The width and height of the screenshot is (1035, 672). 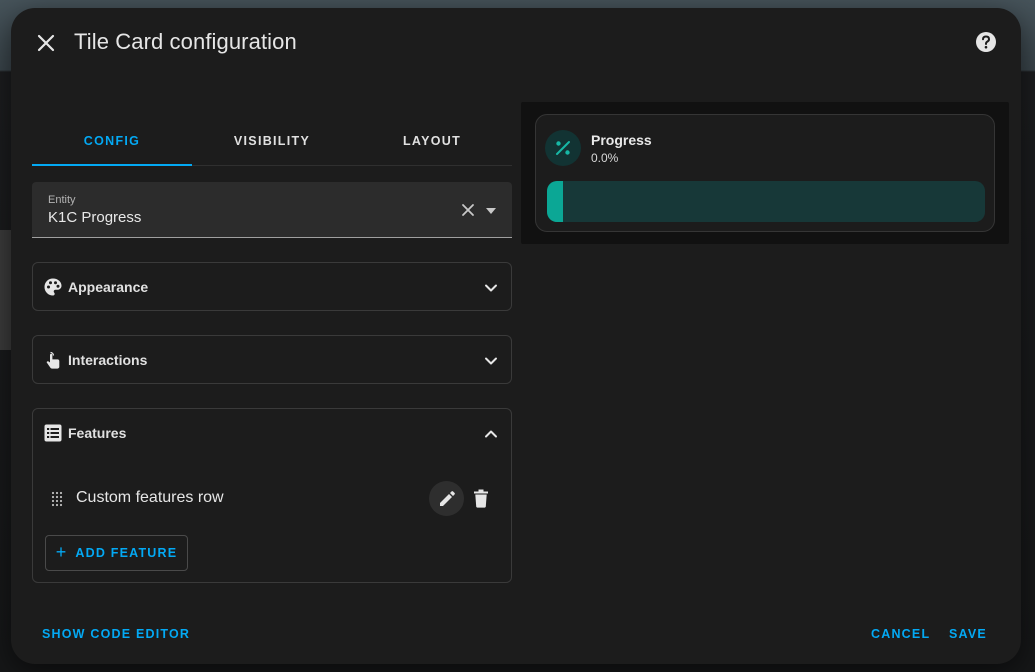 I want to click on trash-icon, so click(x=481, y=498).